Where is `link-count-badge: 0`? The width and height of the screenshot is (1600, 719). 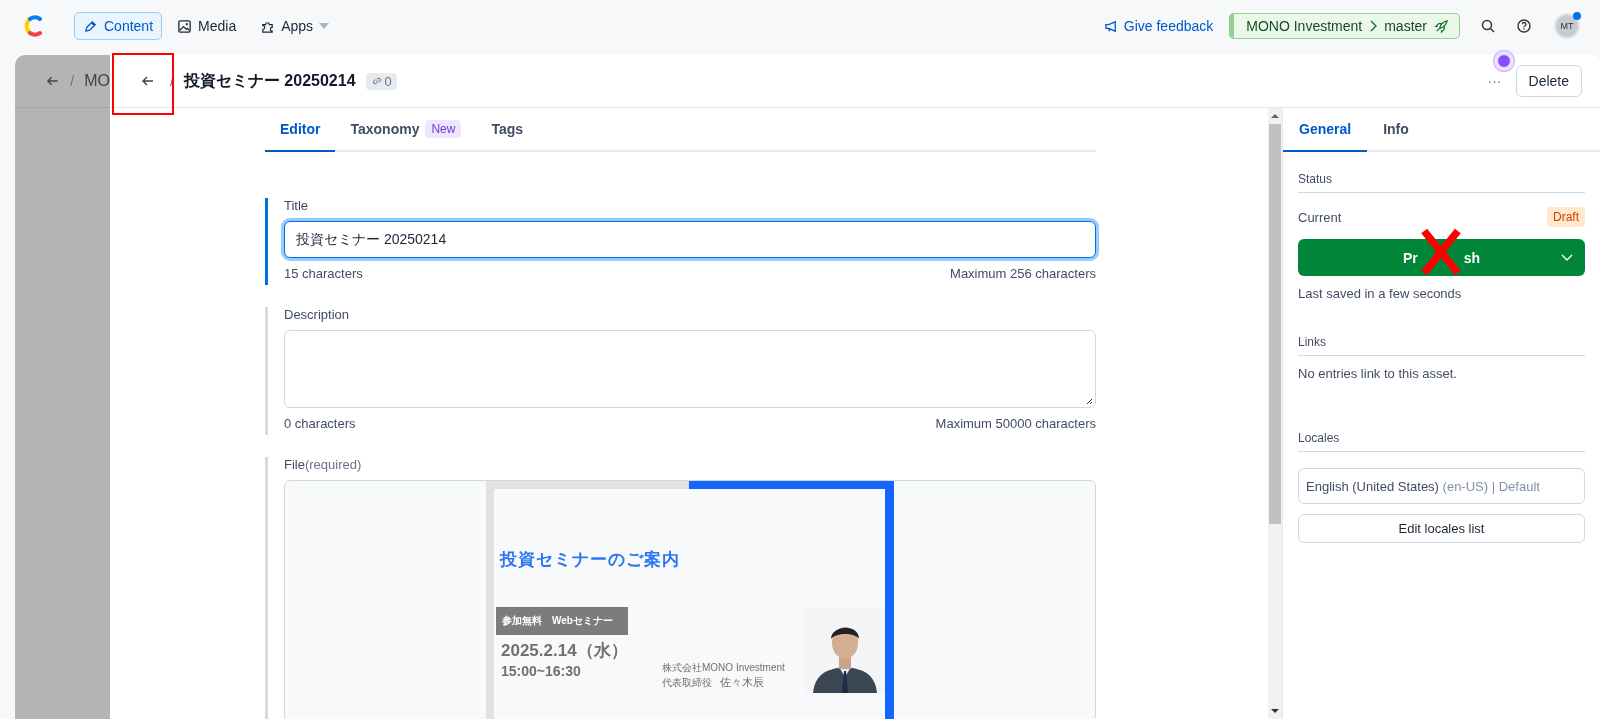 link-count-badge: 0 is located at coordinates (381, 81).